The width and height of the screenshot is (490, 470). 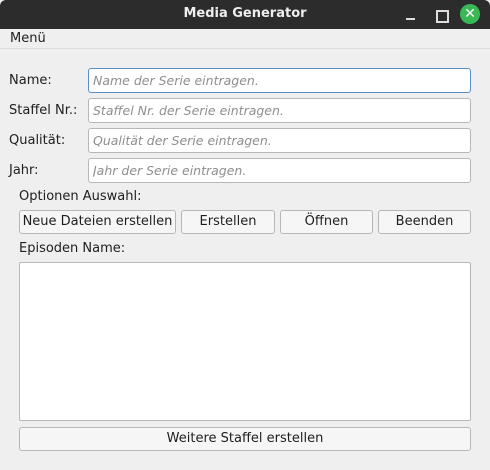 I want to click on jahr-input, so click(x=279, y=170).